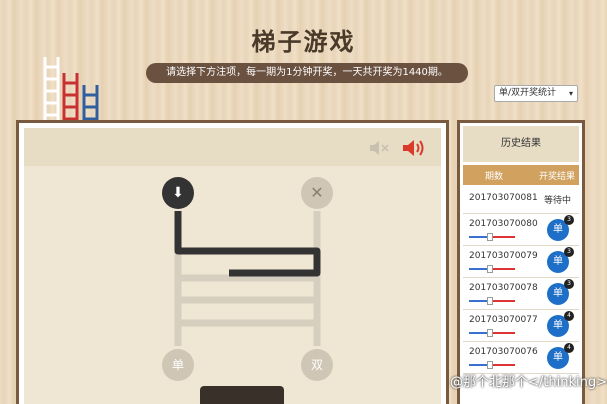 The height and width of the screenshot is (404, 607). I want to click on ladder-track, so click(247, 278).